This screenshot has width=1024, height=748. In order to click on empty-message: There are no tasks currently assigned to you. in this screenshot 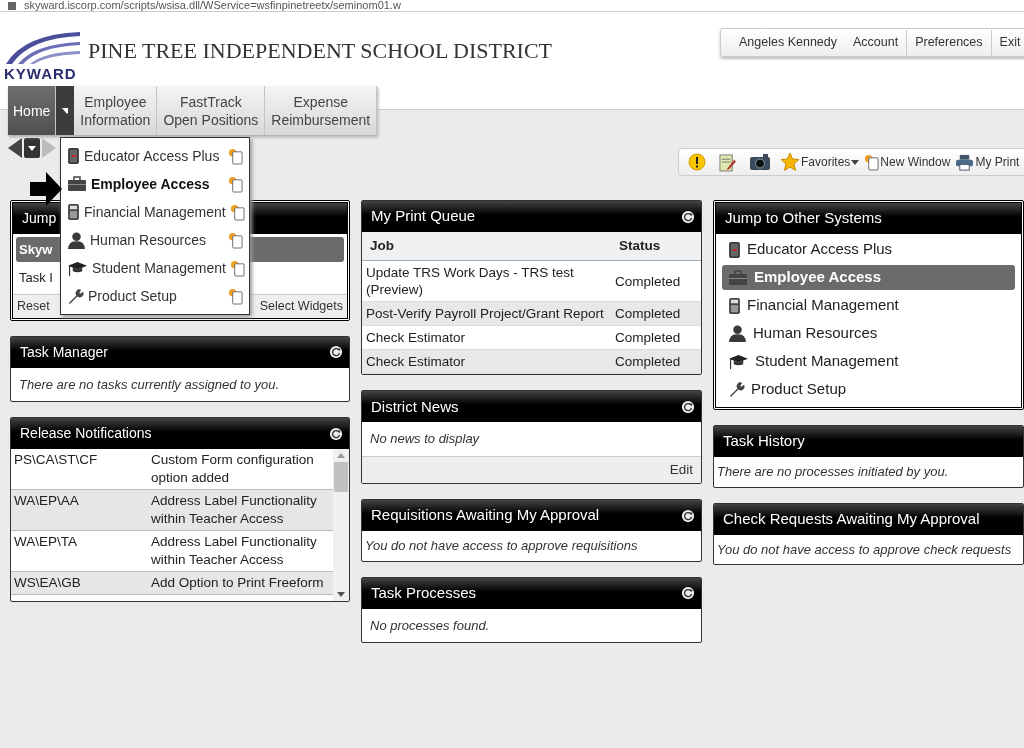, I will do `click(149, 384)`.